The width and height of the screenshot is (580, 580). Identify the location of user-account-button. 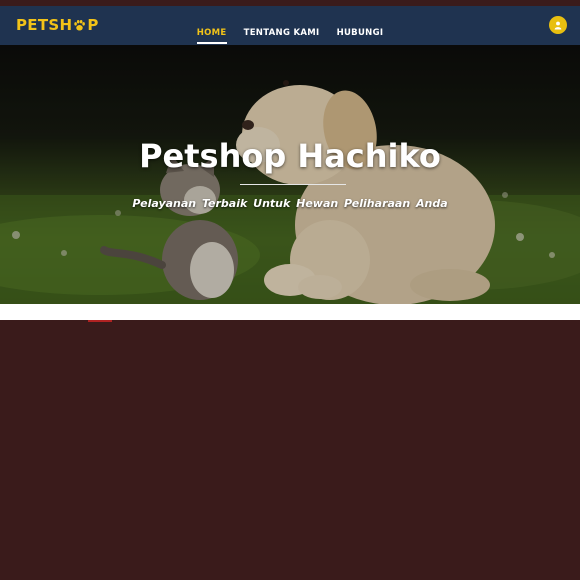
(558, 25).